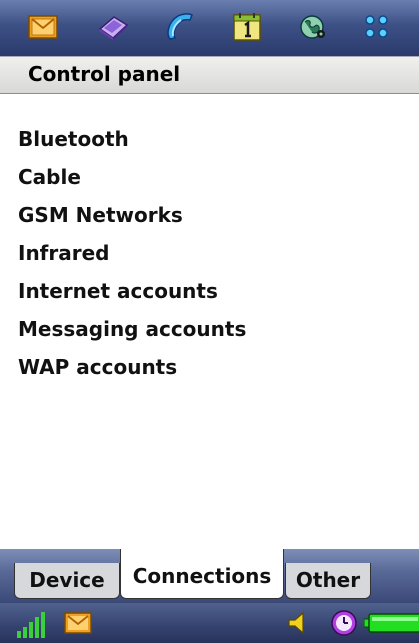  I want to click on page-title: Control panel, so click(104, 74).